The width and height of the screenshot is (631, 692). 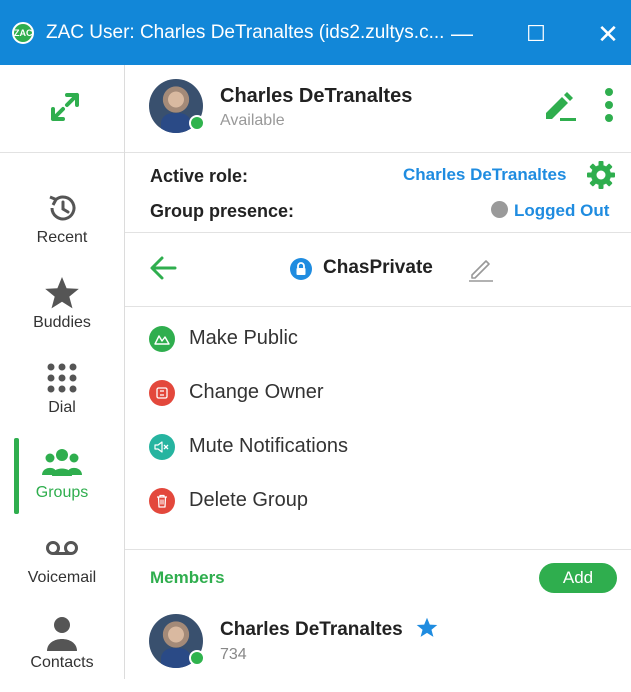 What do you see at coordinates (248, 500) in the screenshot?
I see `action-label: Delete Group` at bounding box center [248, 500].